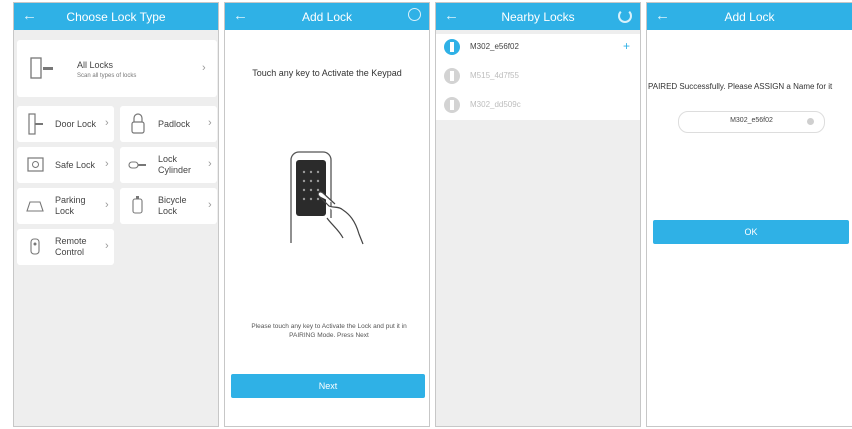  Describe the element at coordinates (538, 105) in the screenshot. I see `device-row: M302_dd509c` at that location.